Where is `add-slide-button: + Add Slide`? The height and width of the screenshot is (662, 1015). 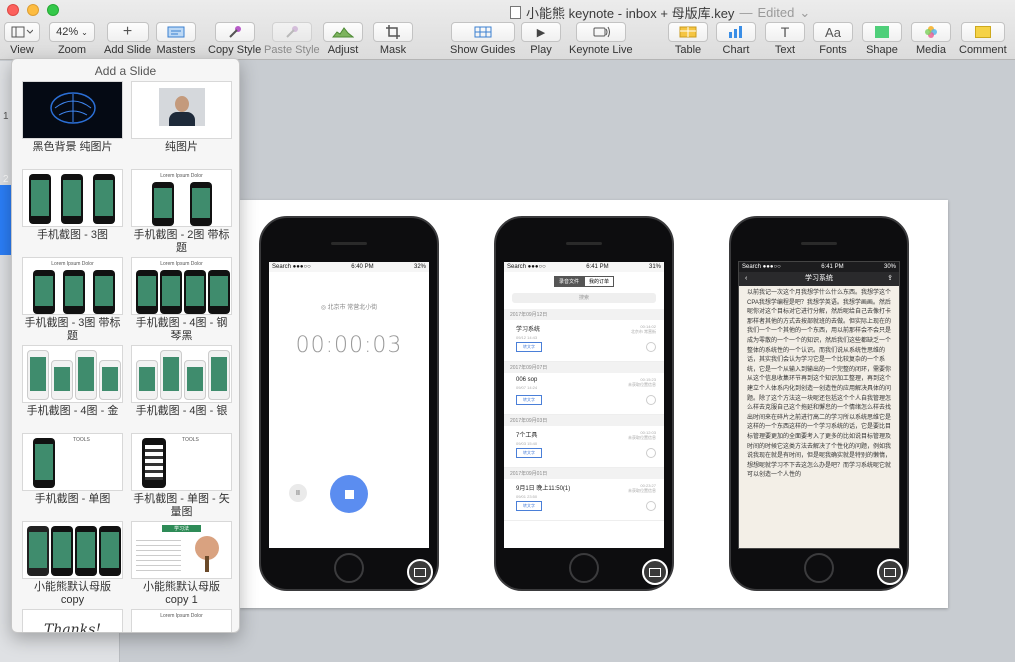 add-slide-button: + Add Slide is located at coordinates (127, 39).